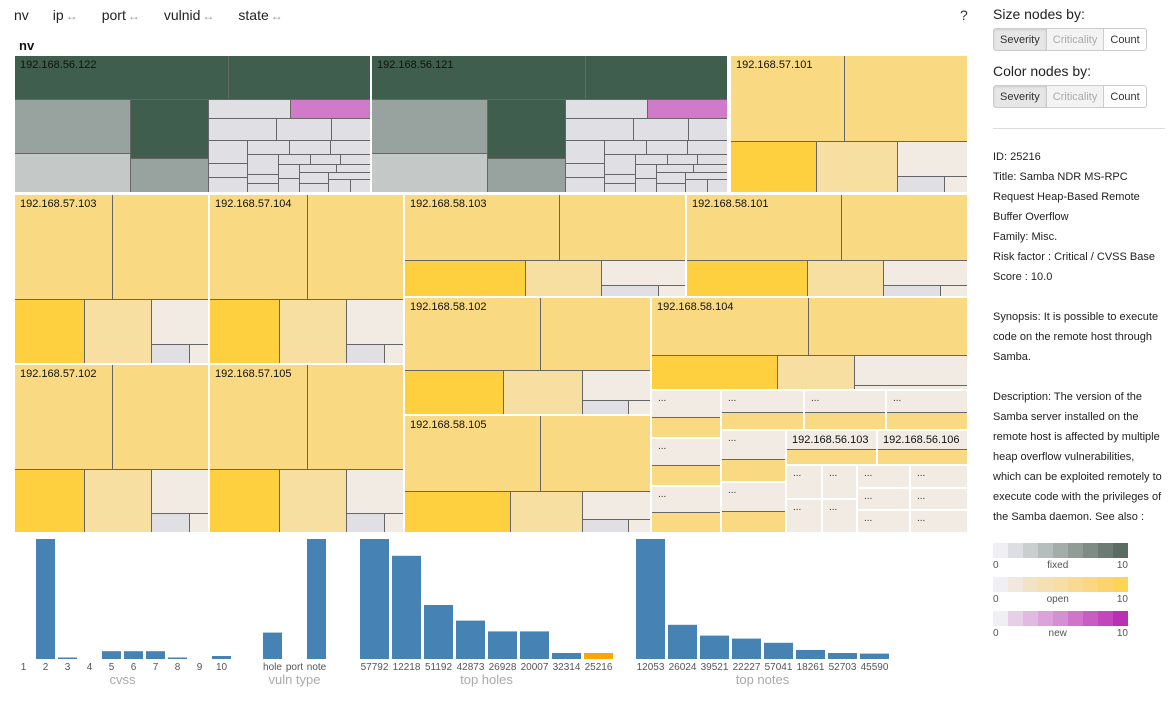 Image resolution: width=1175 pixels, height=706 pixels. Describe the element at coordinates (1020, 96) in the screenshot. I see `color-severity-button: Severity` at that location.